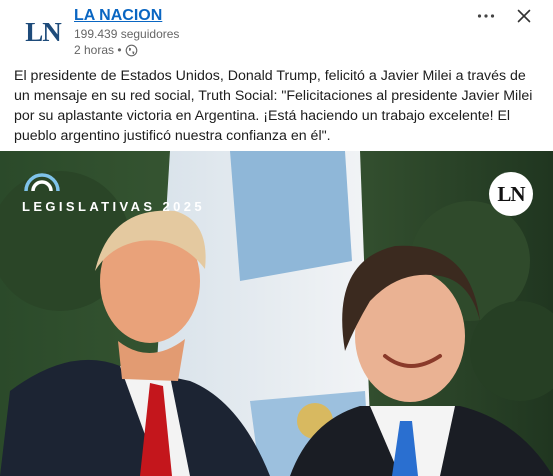 The width and height of the screenshot is (553, 476). I want to click on image-brand-badge: LN, so click(511, 194).